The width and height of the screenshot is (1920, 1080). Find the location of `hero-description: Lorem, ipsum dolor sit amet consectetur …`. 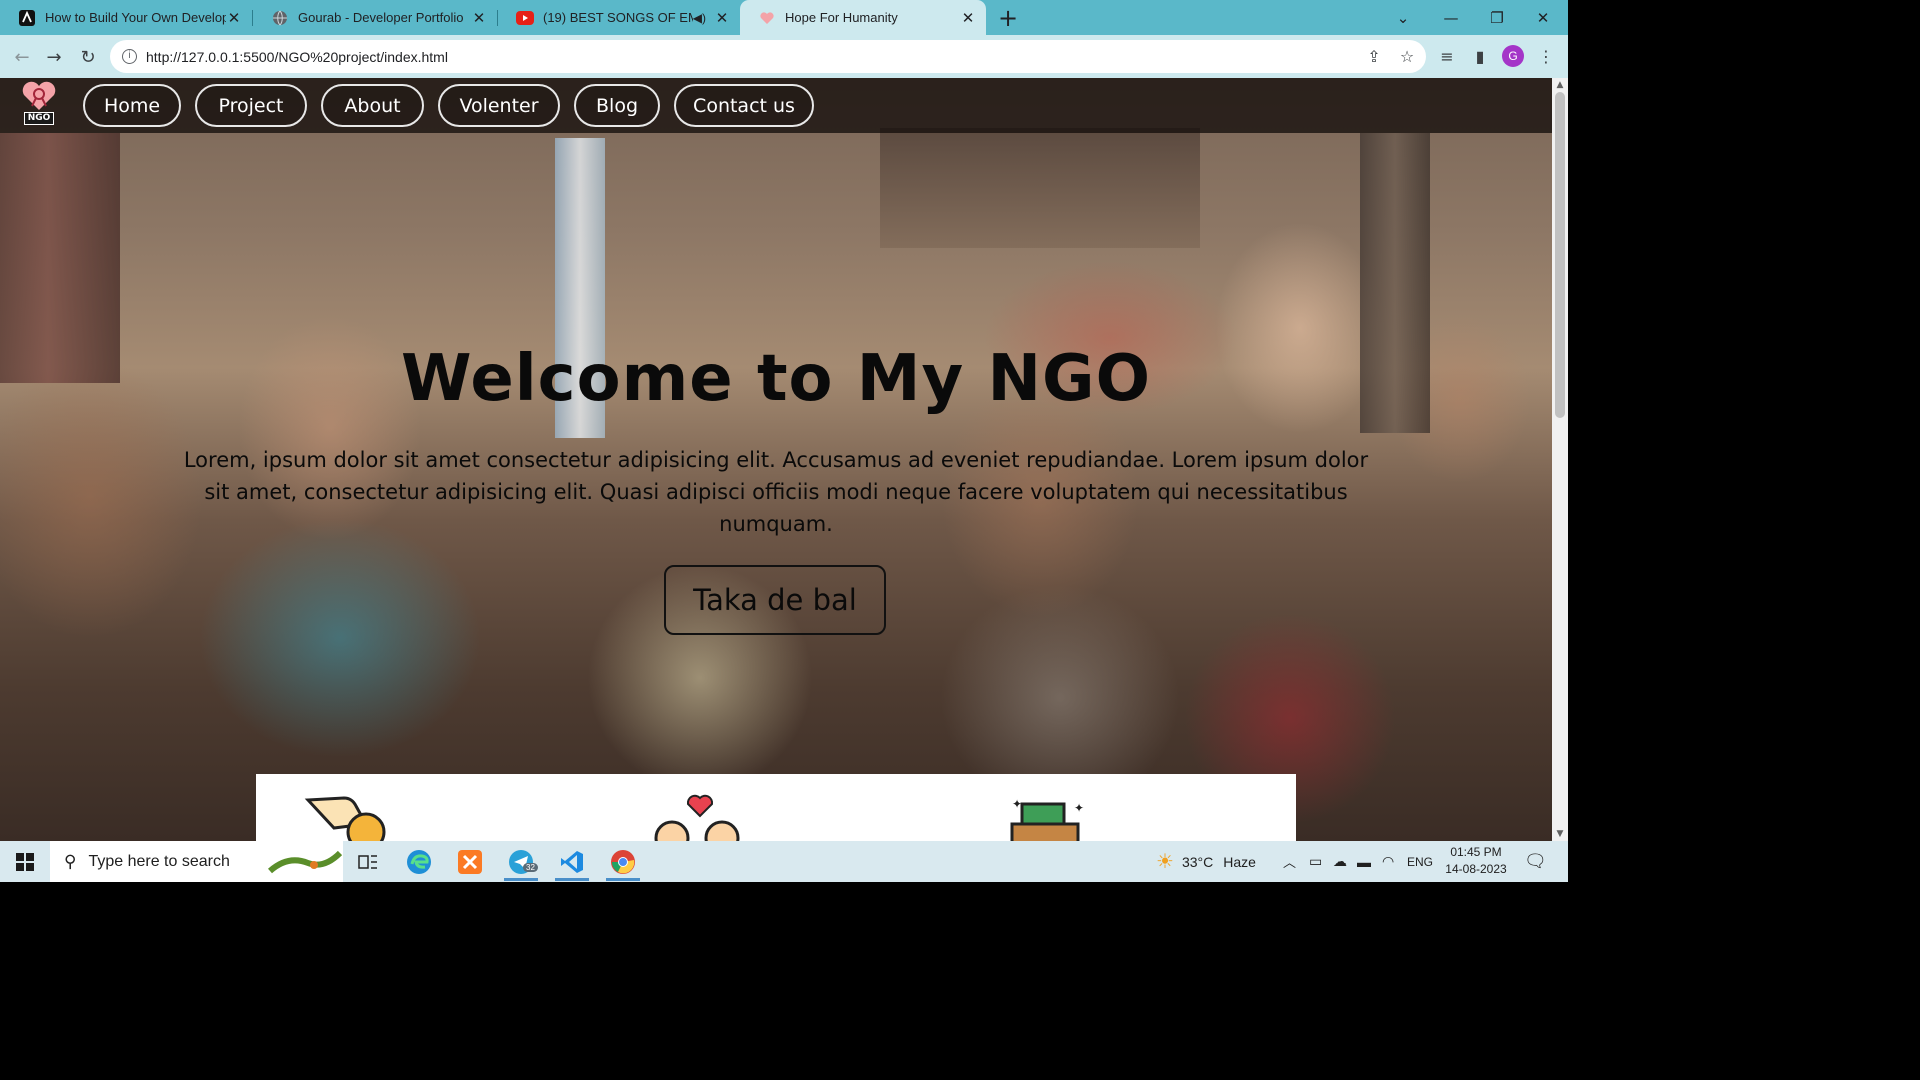

hero-description: Lorem, ipsum dolor sit amet consectetur … is located at coordinates (776, 492).